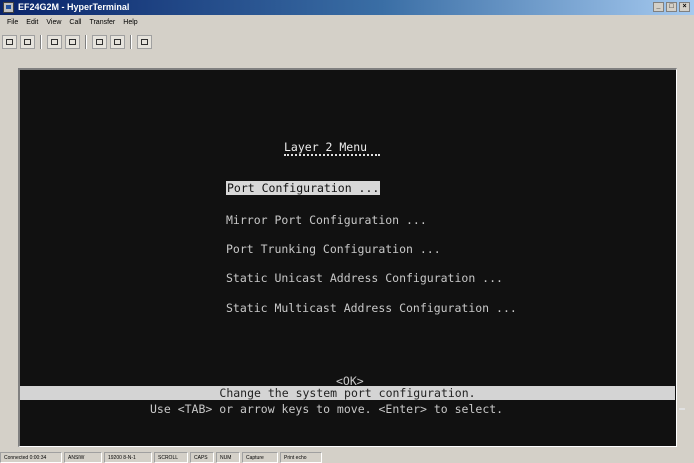  I want to click on menu-file: File, so click(12, 22).